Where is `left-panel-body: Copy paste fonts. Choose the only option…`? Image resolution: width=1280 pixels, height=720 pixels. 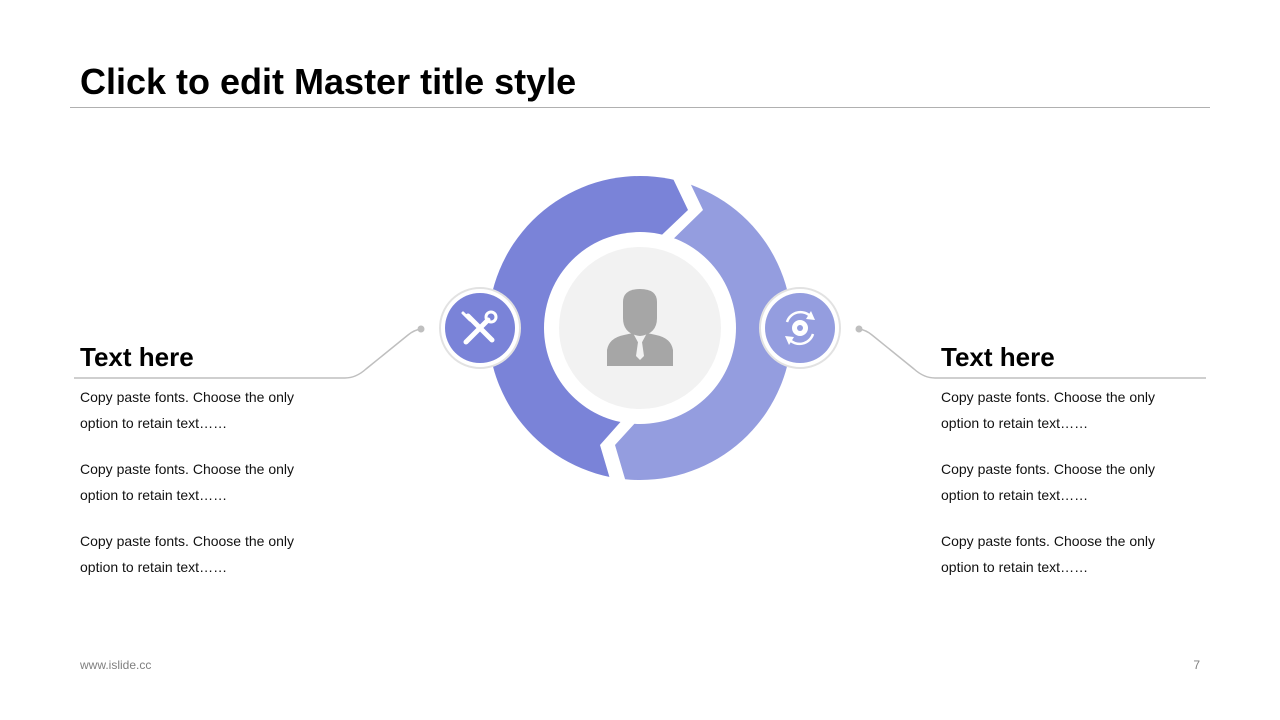 left-panel-body: Copy paste fonts. Choose the only option… is located at coordinates (210, 492).